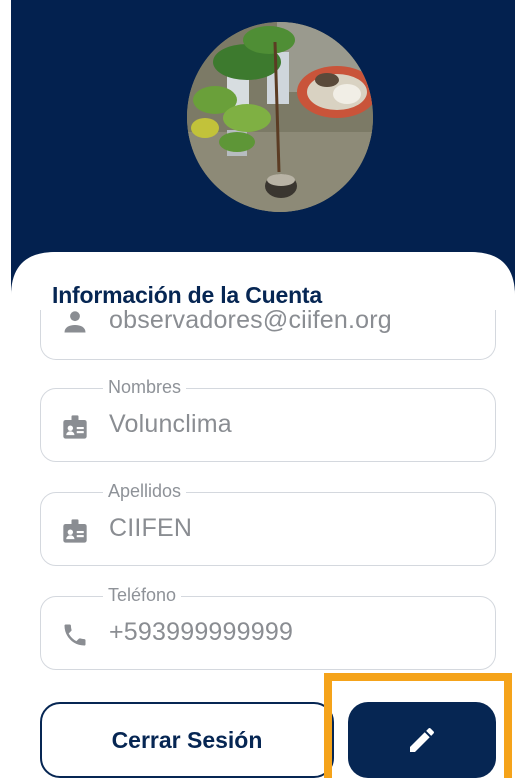 This screenshot has height=778, width=515. I want to click on phone-icon, so click(75, 635).